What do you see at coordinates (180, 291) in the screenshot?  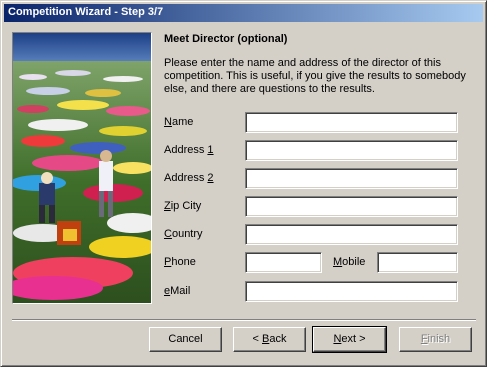 I see `label-text: Mail` at bounding box center [180, 291].